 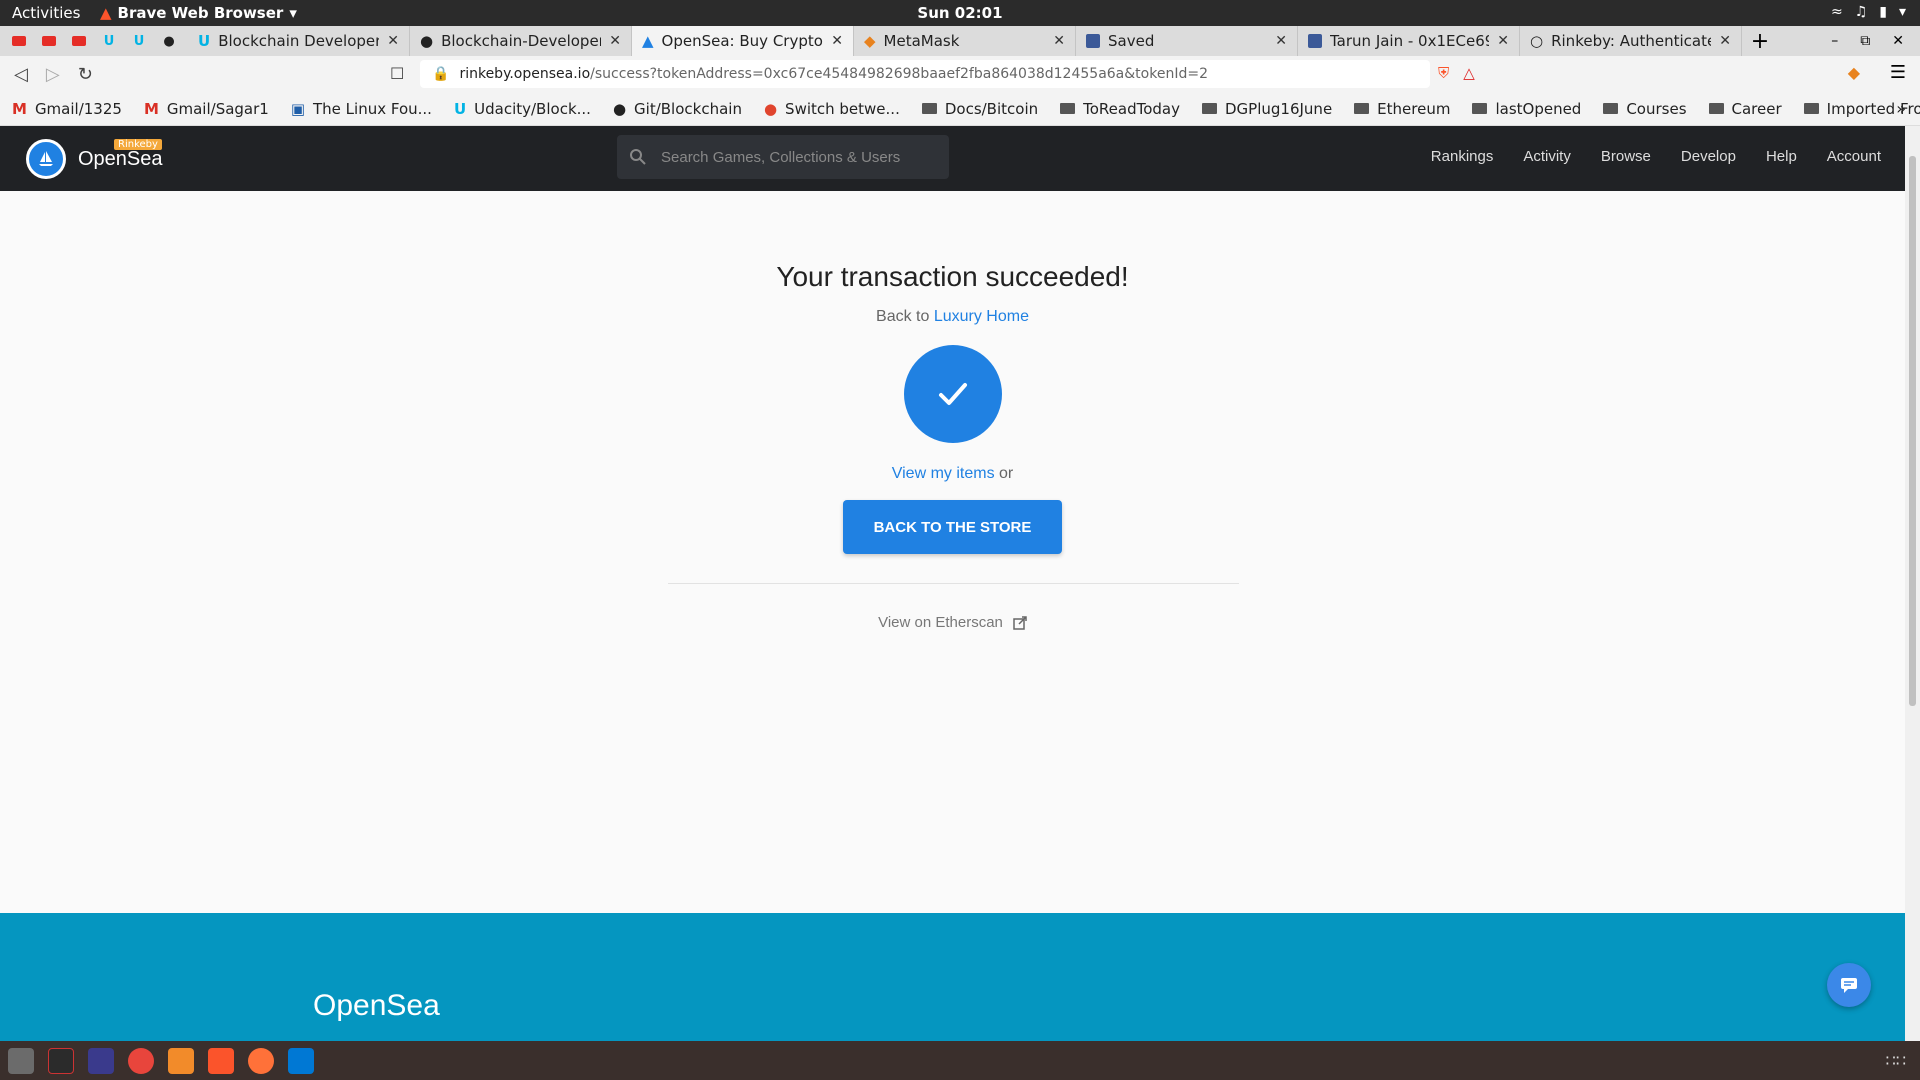 I want to click on activities-button: Activities, so click(x=46, y=13).